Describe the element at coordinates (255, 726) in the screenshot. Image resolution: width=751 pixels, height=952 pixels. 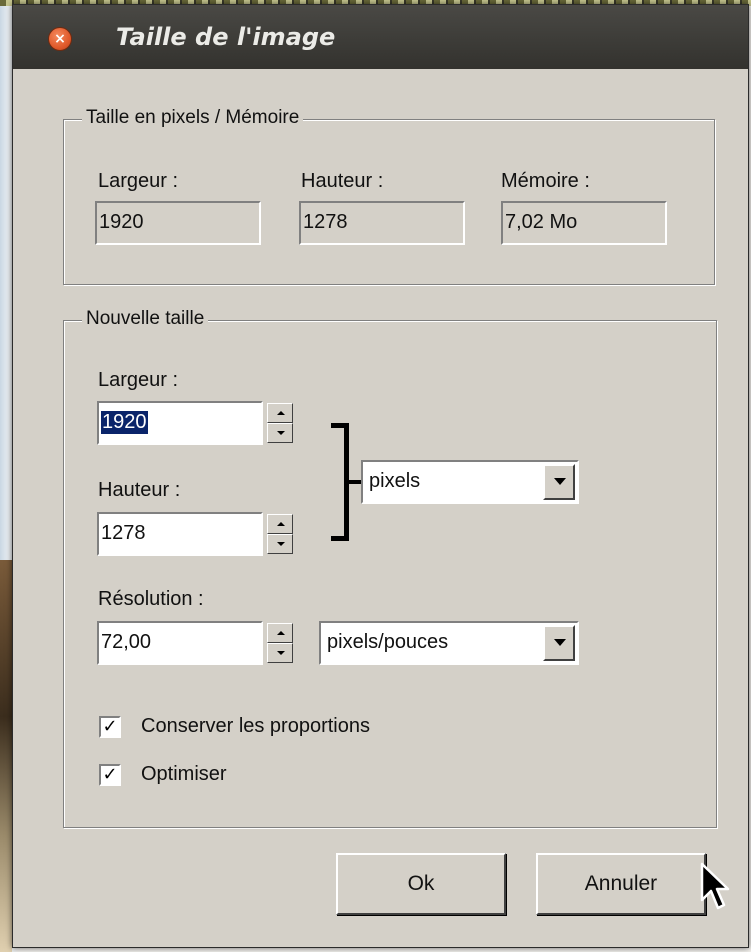
I see `keep-proportions-label: Conserver les proportions` at that location.